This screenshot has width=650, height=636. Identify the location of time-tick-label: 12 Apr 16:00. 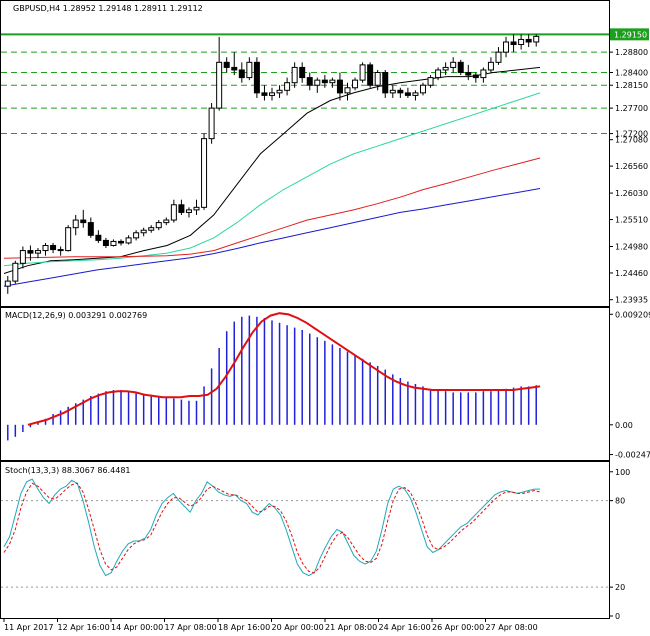
(84, 627).